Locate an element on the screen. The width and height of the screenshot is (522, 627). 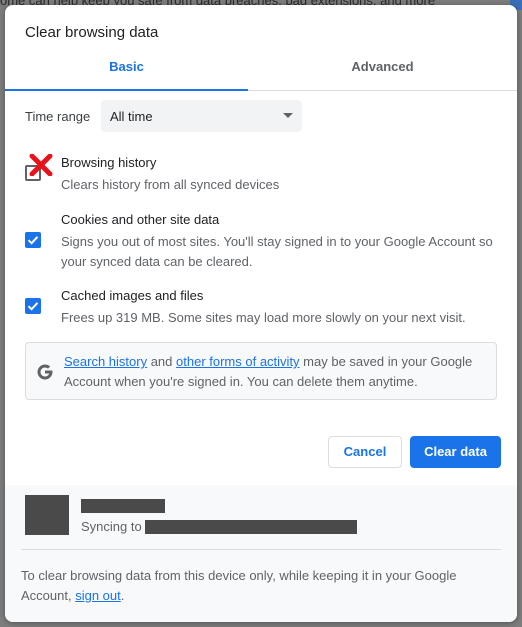
sign-out-link: sign out is located at coordinates (98, 595).